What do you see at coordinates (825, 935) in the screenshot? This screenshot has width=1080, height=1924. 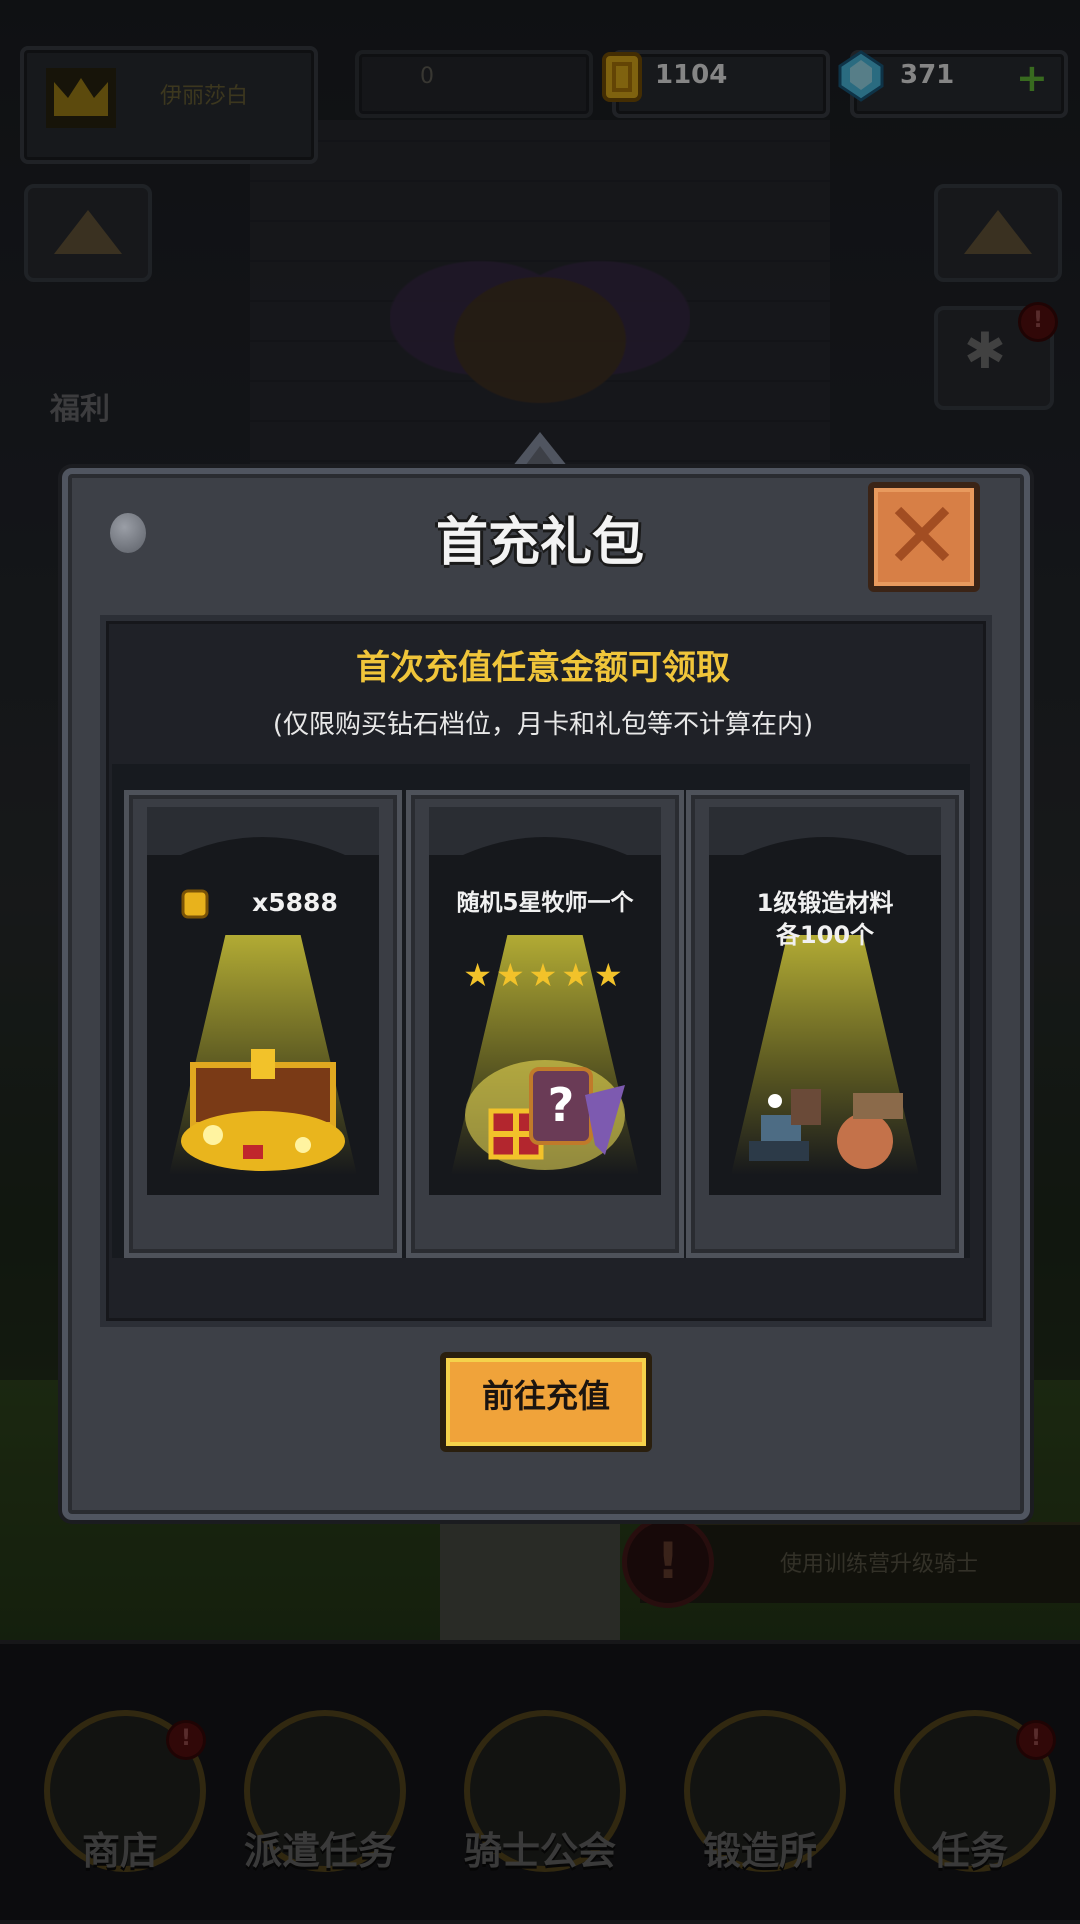 I see `reward-title-line2: 各100个` at bounding box center [825, 935].